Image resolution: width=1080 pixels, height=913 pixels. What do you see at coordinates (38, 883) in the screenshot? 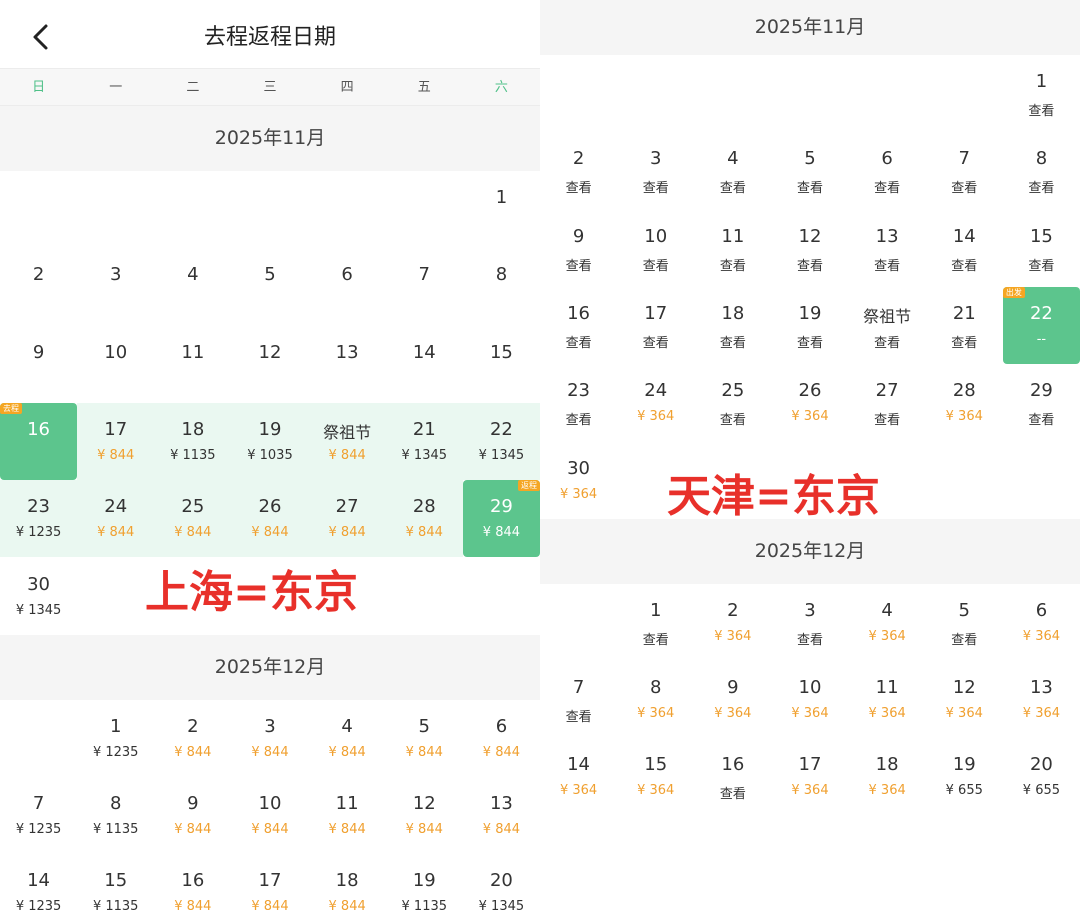
I see `calendar-day: 14 ¥ 1235` at bounding box center [38, 883].